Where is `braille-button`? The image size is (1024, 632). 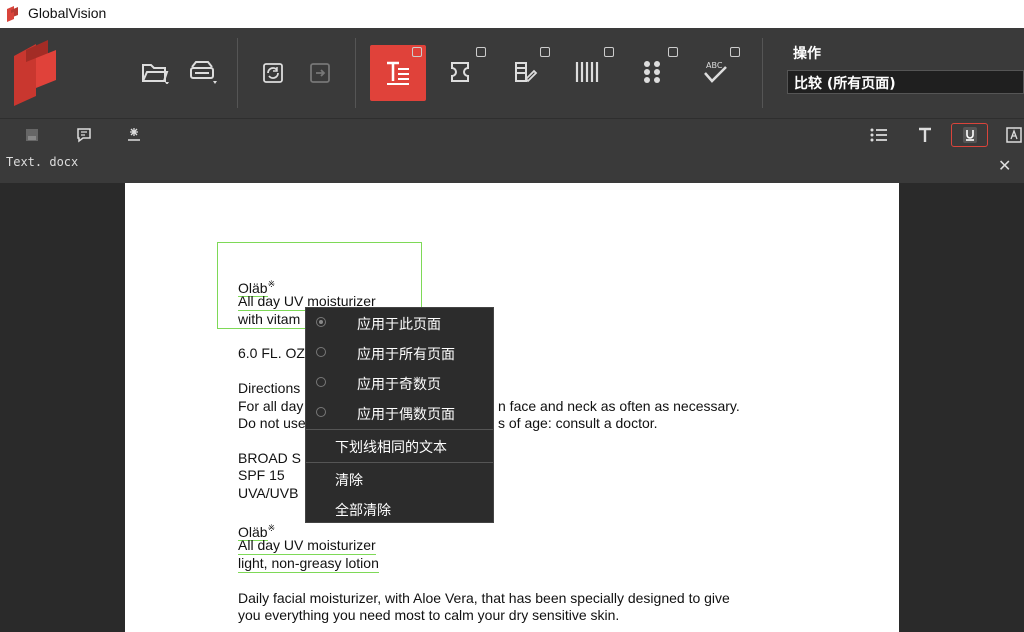
braille-button is located at coordinates (652, 72).